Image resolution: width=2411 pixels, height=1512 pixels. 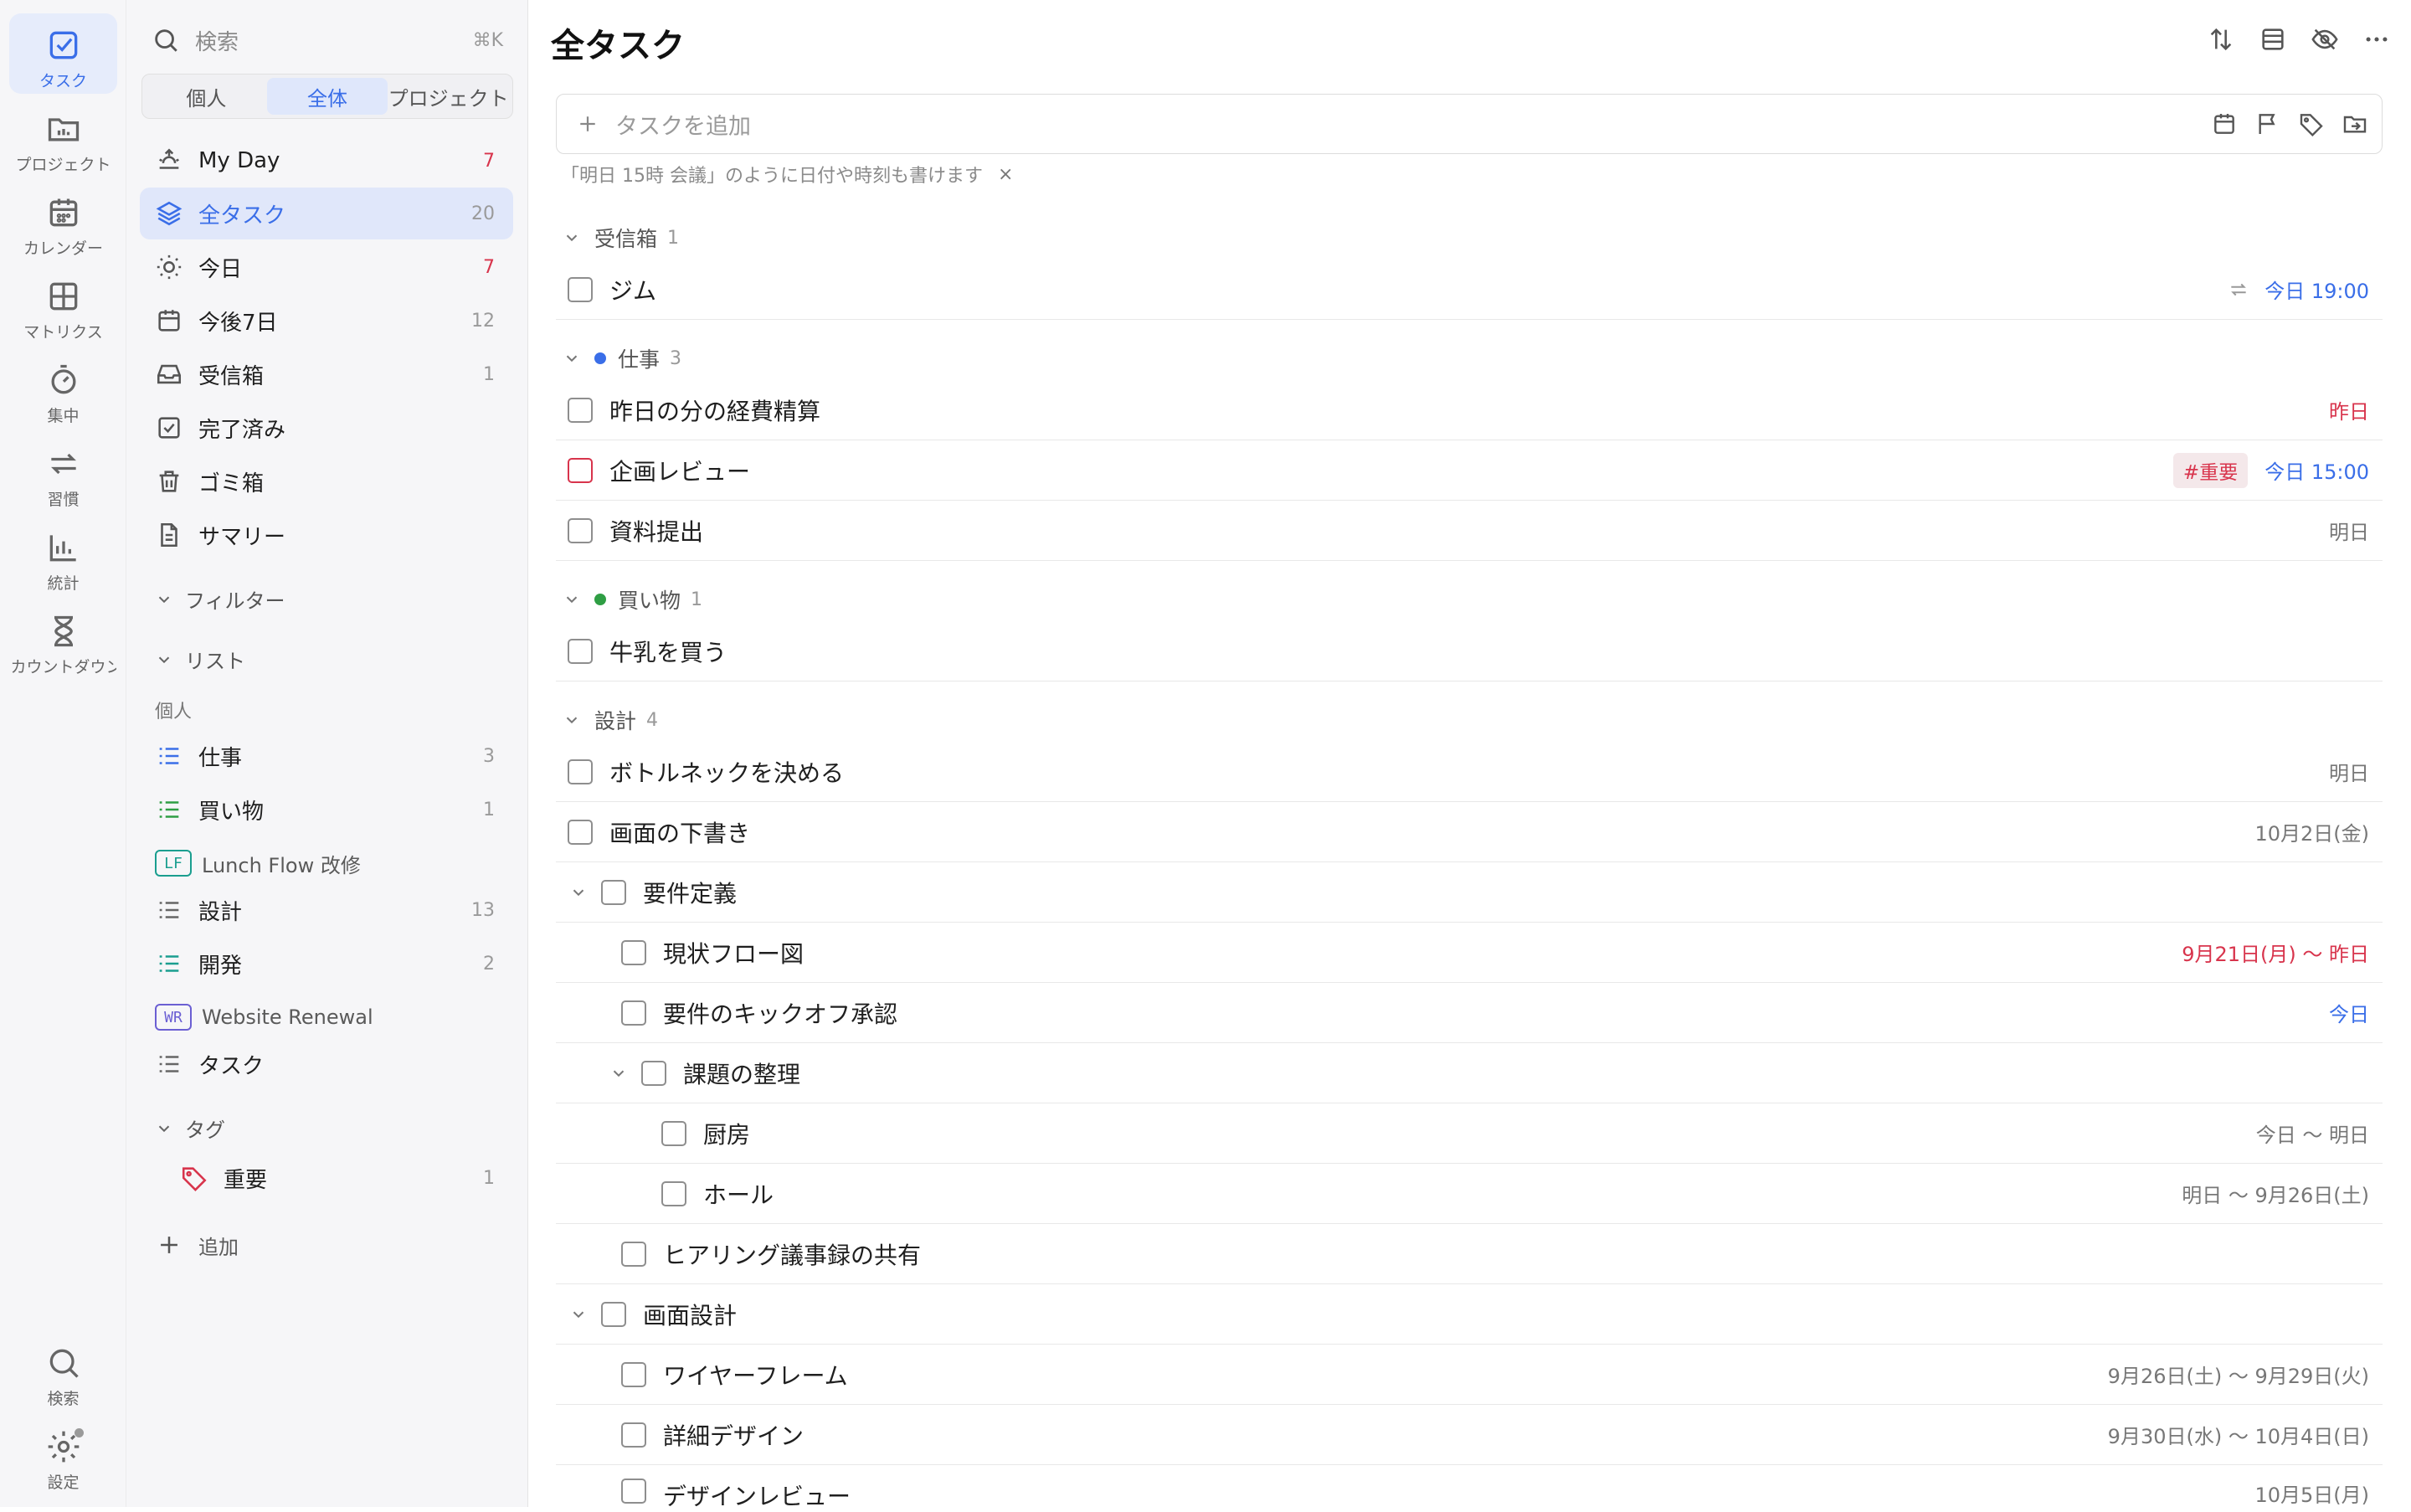 I want to click on task-row: 企画レビュー #重要 今日 15:00, so click(x=1469, y=470).